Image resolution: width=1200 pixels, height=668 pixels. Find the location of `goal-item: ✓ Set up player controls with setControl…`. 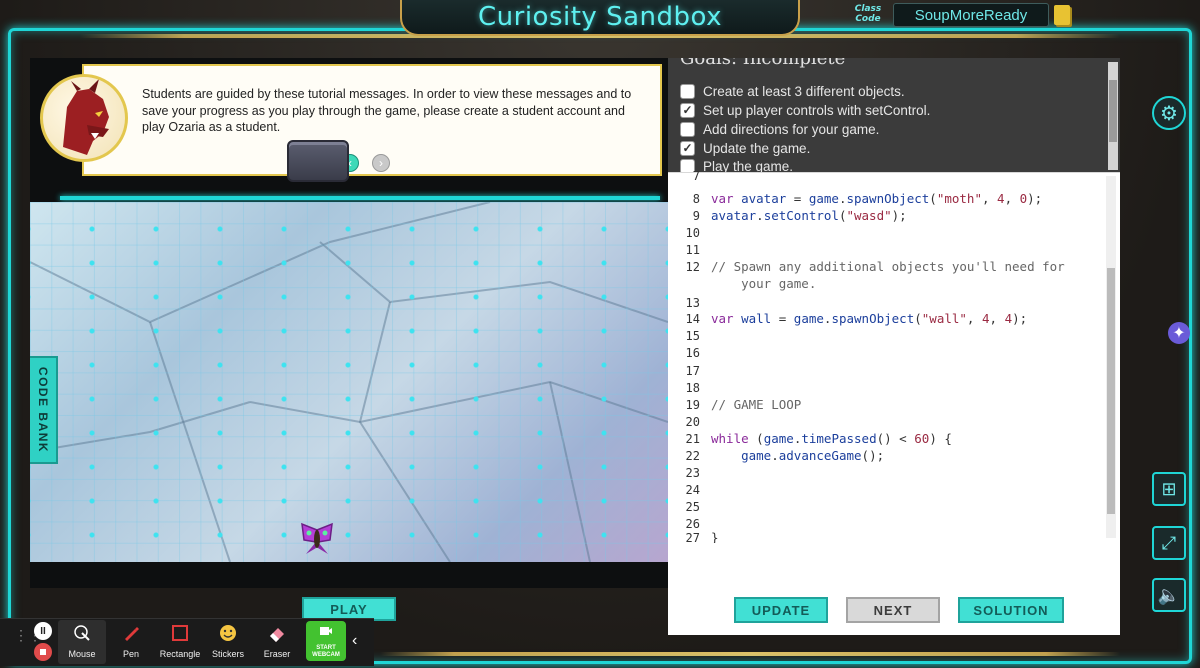

goal-item: ✓ Set up player controls with setControl… is located at coordinates (805, 110).